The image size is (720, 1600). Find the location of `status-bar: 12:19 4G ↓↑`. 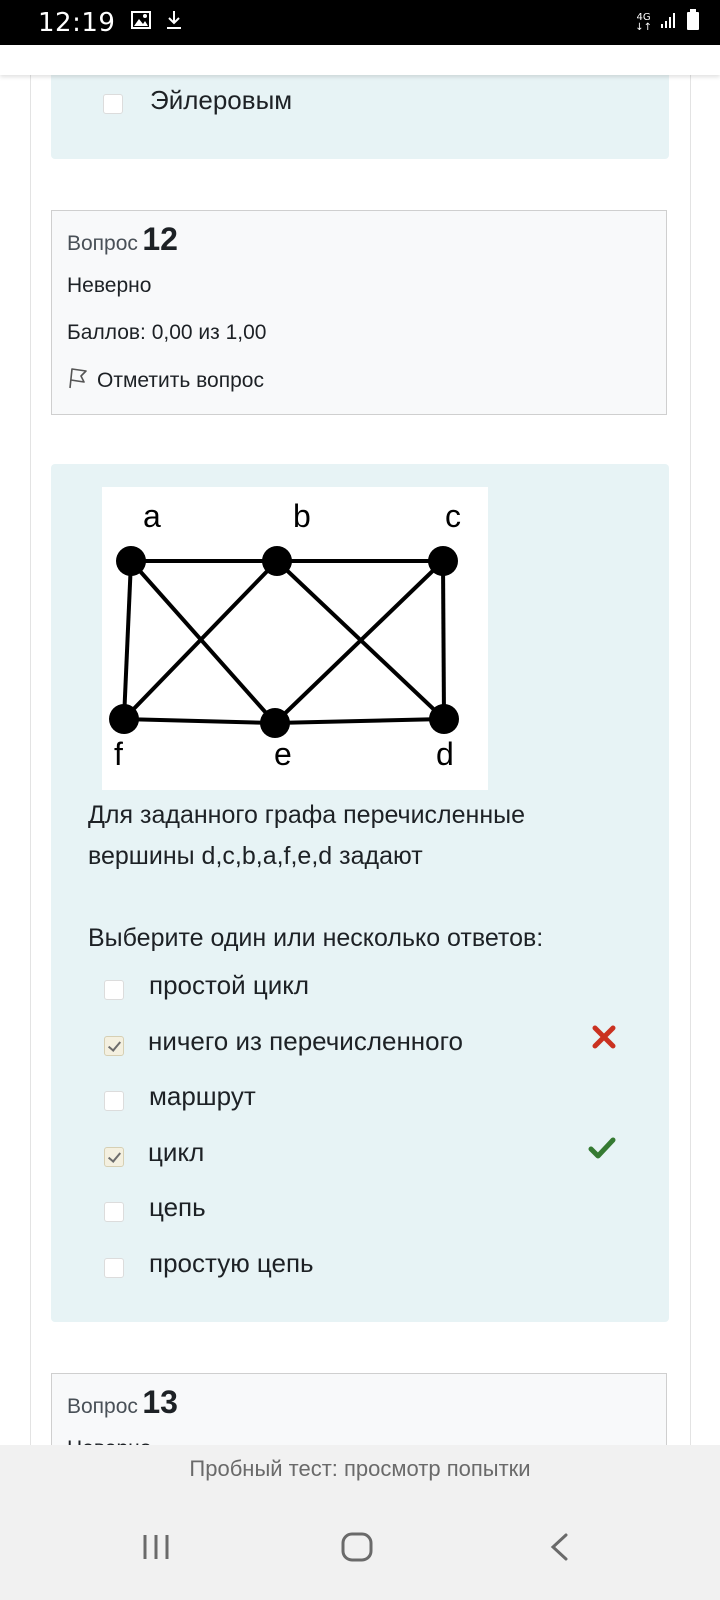

status-bar: 12:19 4G ↓↑ is located at coordinates (360, 22).